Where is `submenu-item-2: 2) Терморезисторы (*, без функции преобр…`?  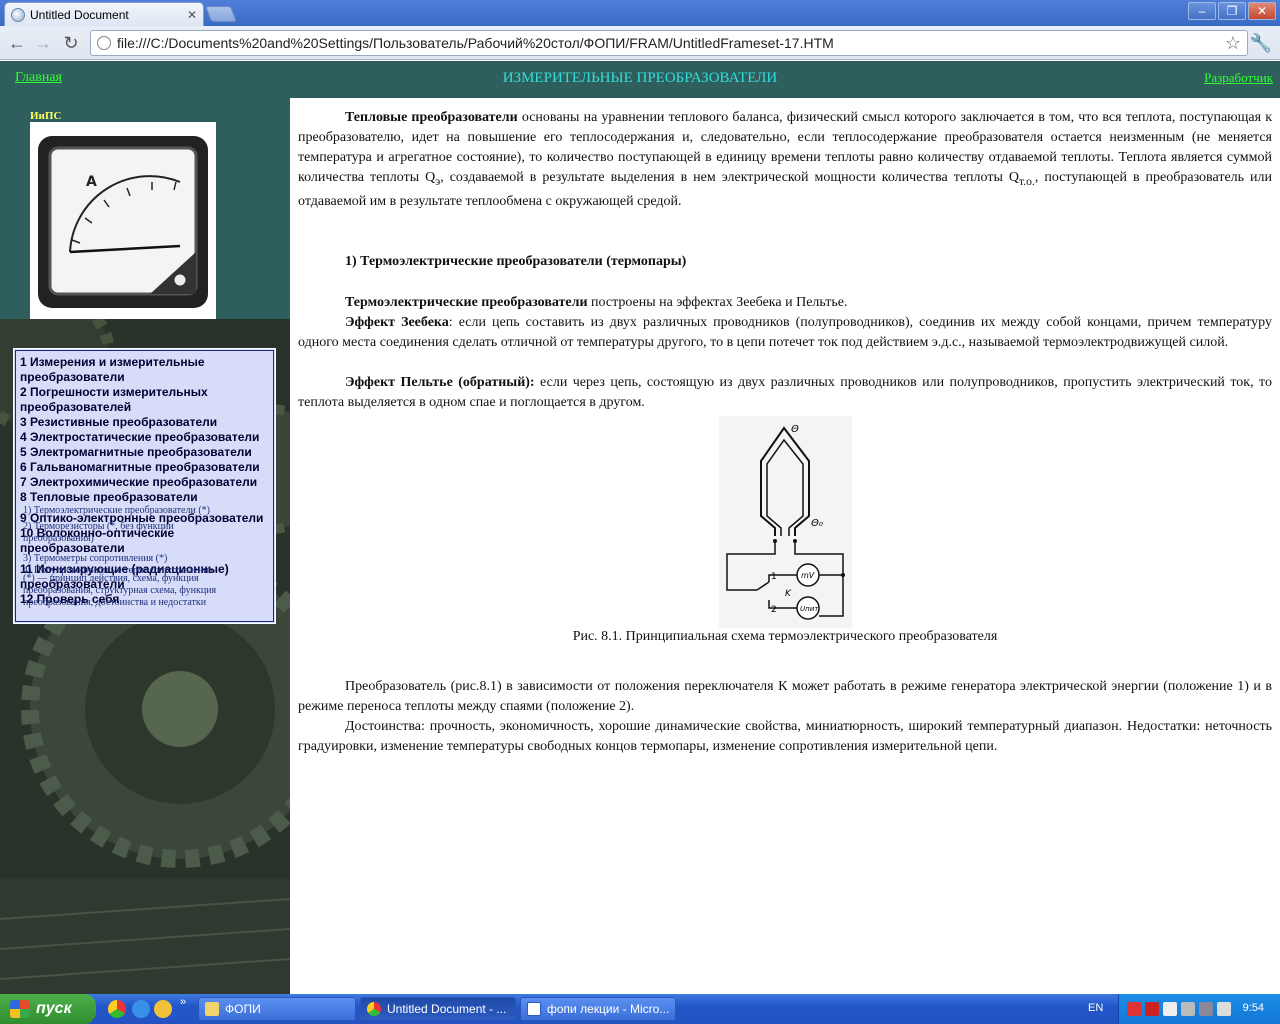
submenu-item-2: 2) Терморезисторы (*, без функции преобр… is located at coordinates (123, 533).